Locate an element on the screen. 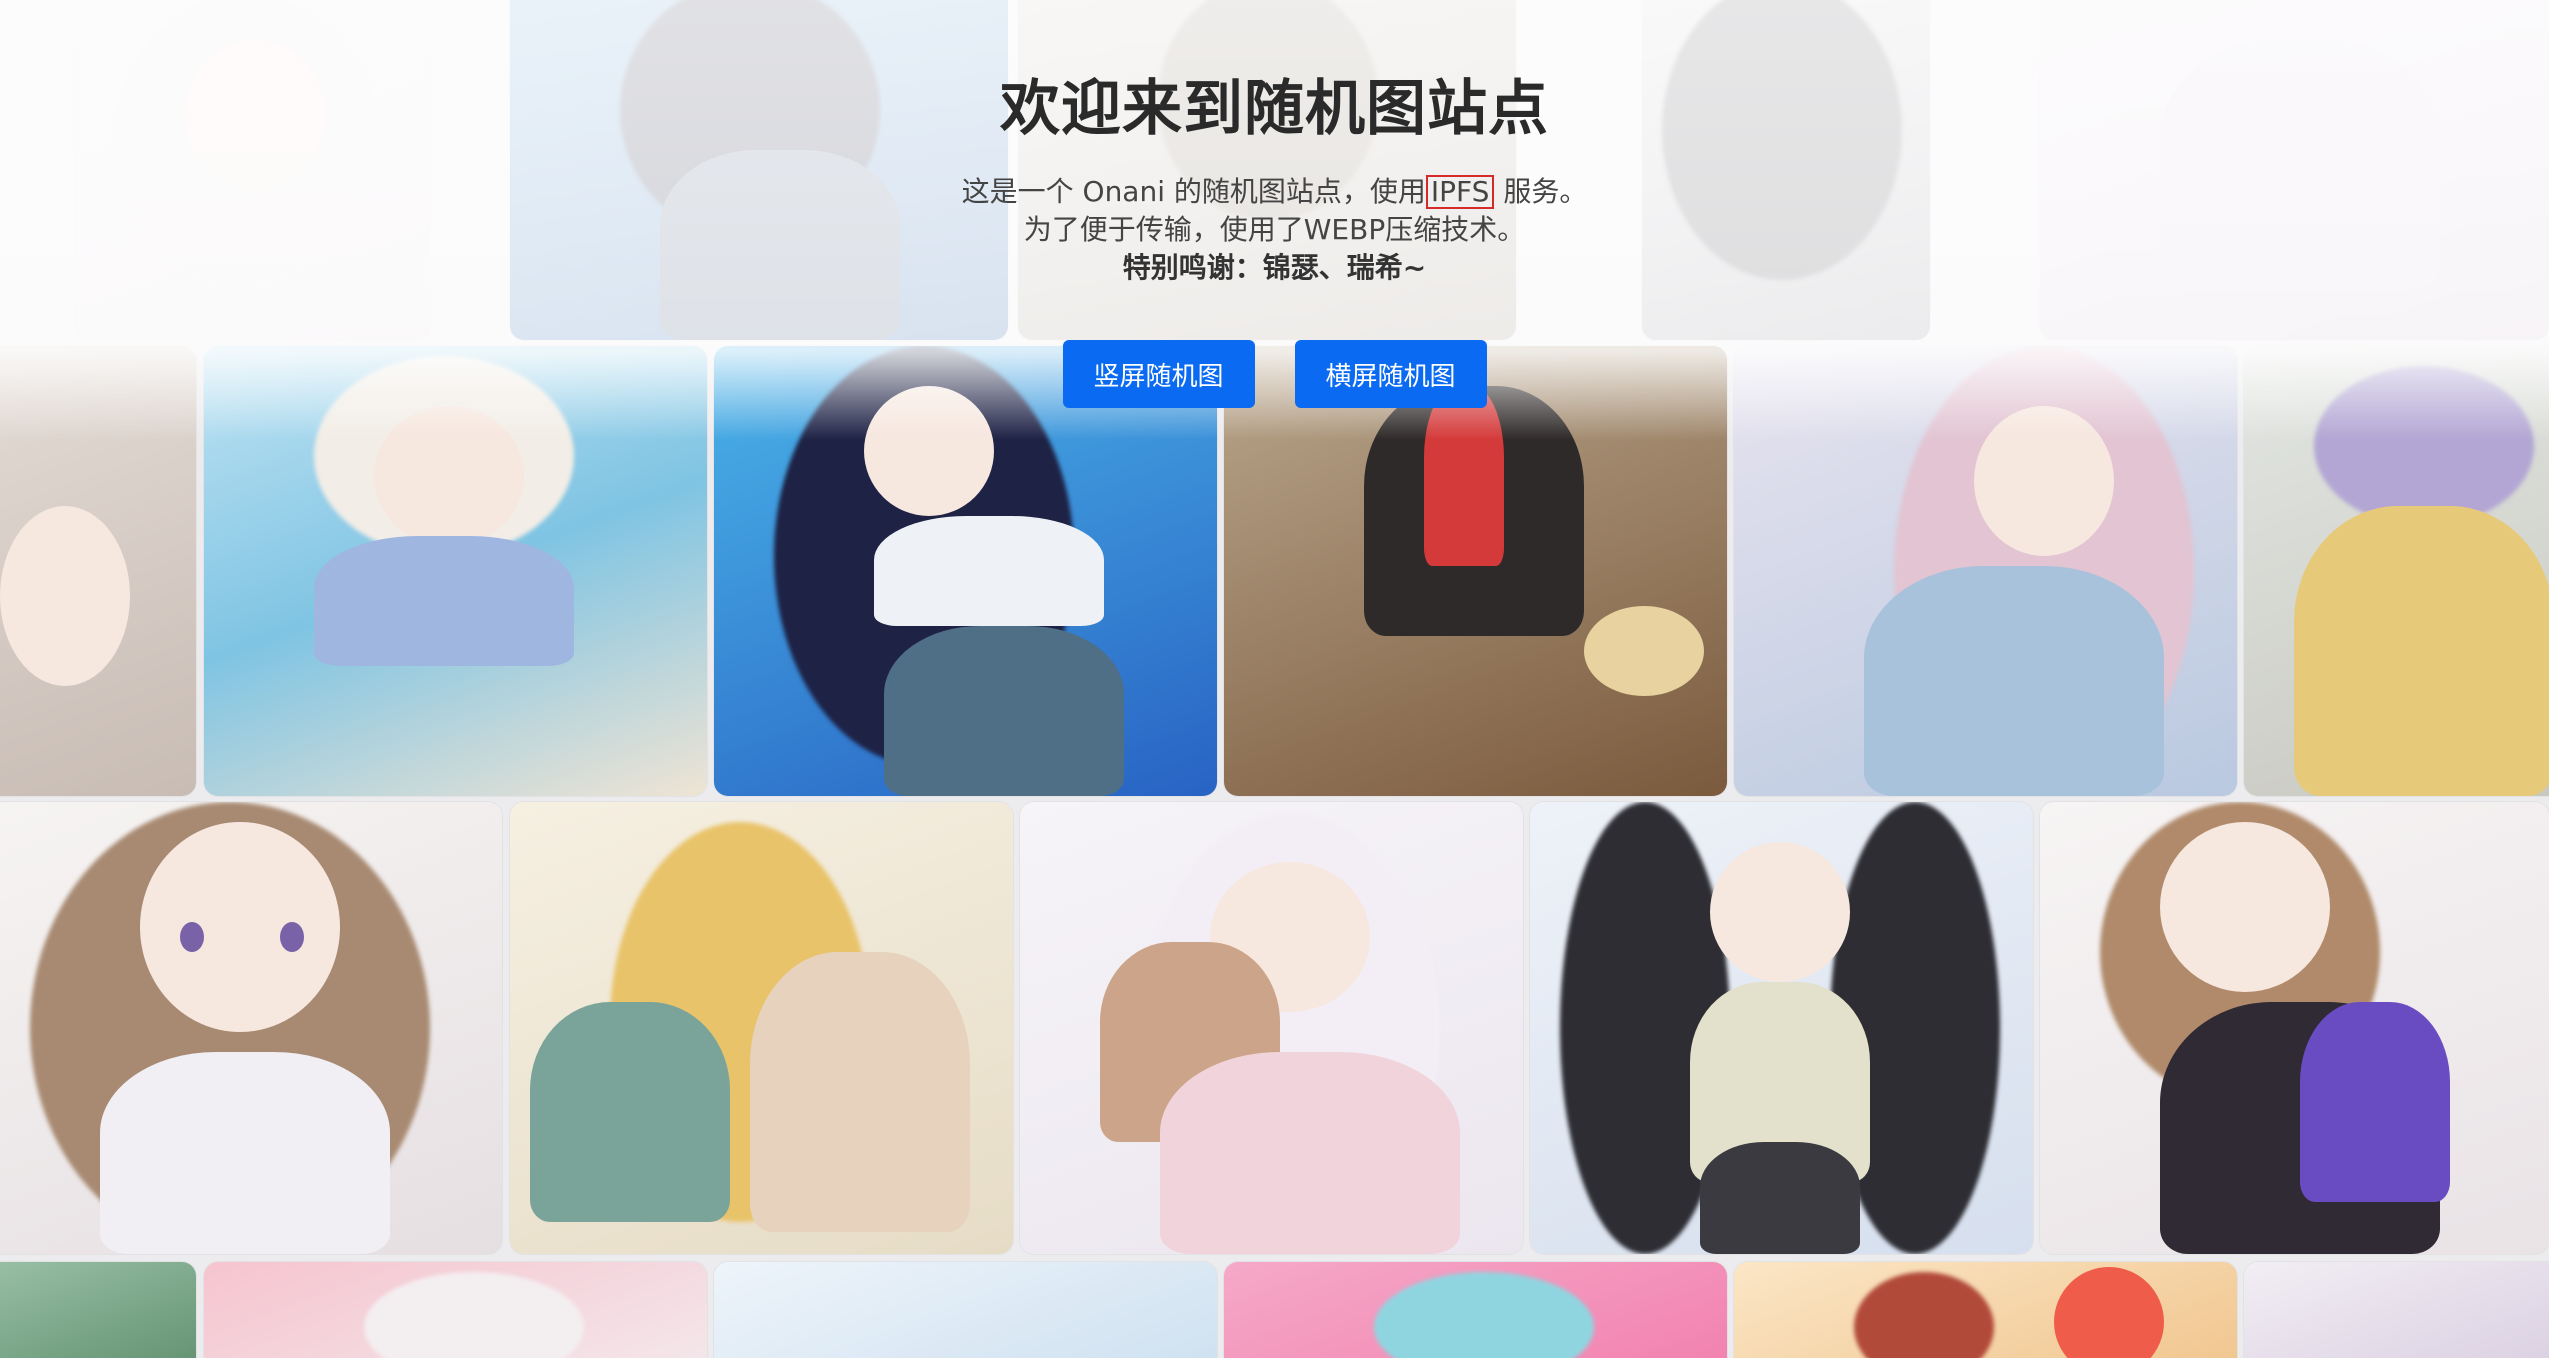 The image size is (2549, 1358). intro-prefix: 这是一个 Onani 的随机图站点，使用 is located at coordinates (1193, 191).